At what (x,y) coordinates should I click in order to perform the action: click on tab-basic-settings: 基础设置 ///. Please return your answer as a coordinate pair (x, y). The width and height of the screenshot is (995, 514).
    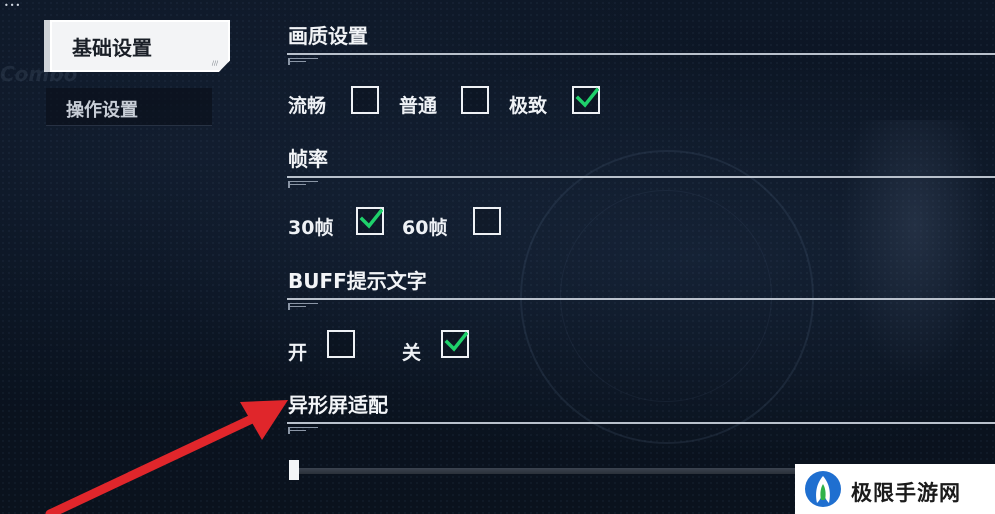
    Looking at the image, I should click on (137, 46).